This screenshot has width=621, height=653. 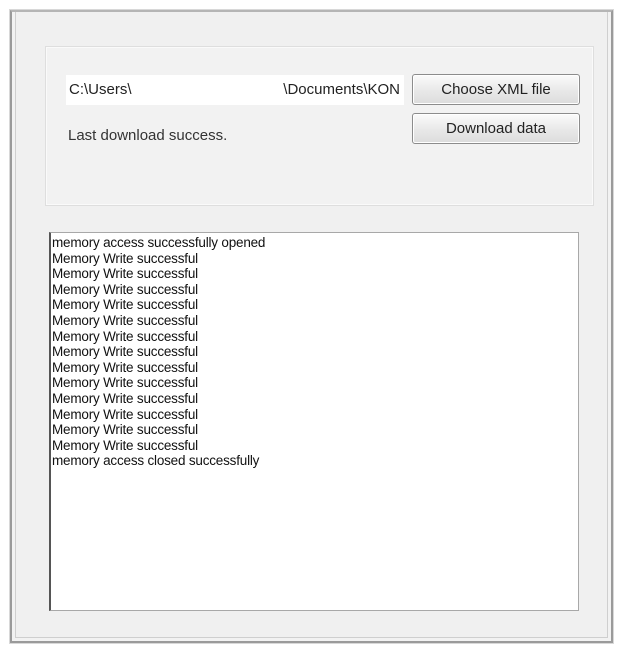 What do you see at coordinates (159, 242) in the screenshot?
I see `log-line: memory access successfully opened` at bounding box center [159, 242].